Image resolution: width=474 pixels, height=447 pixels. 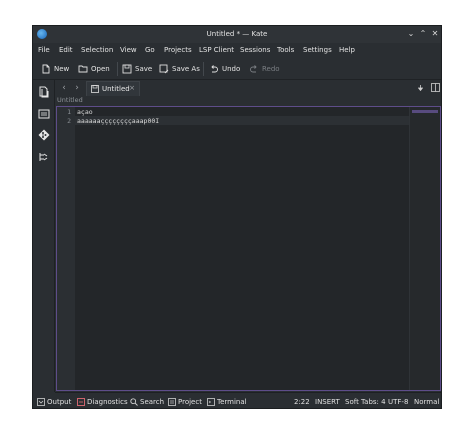 I want to click on diagnostics-label: Diagnostics, so click(x=107, y=402).